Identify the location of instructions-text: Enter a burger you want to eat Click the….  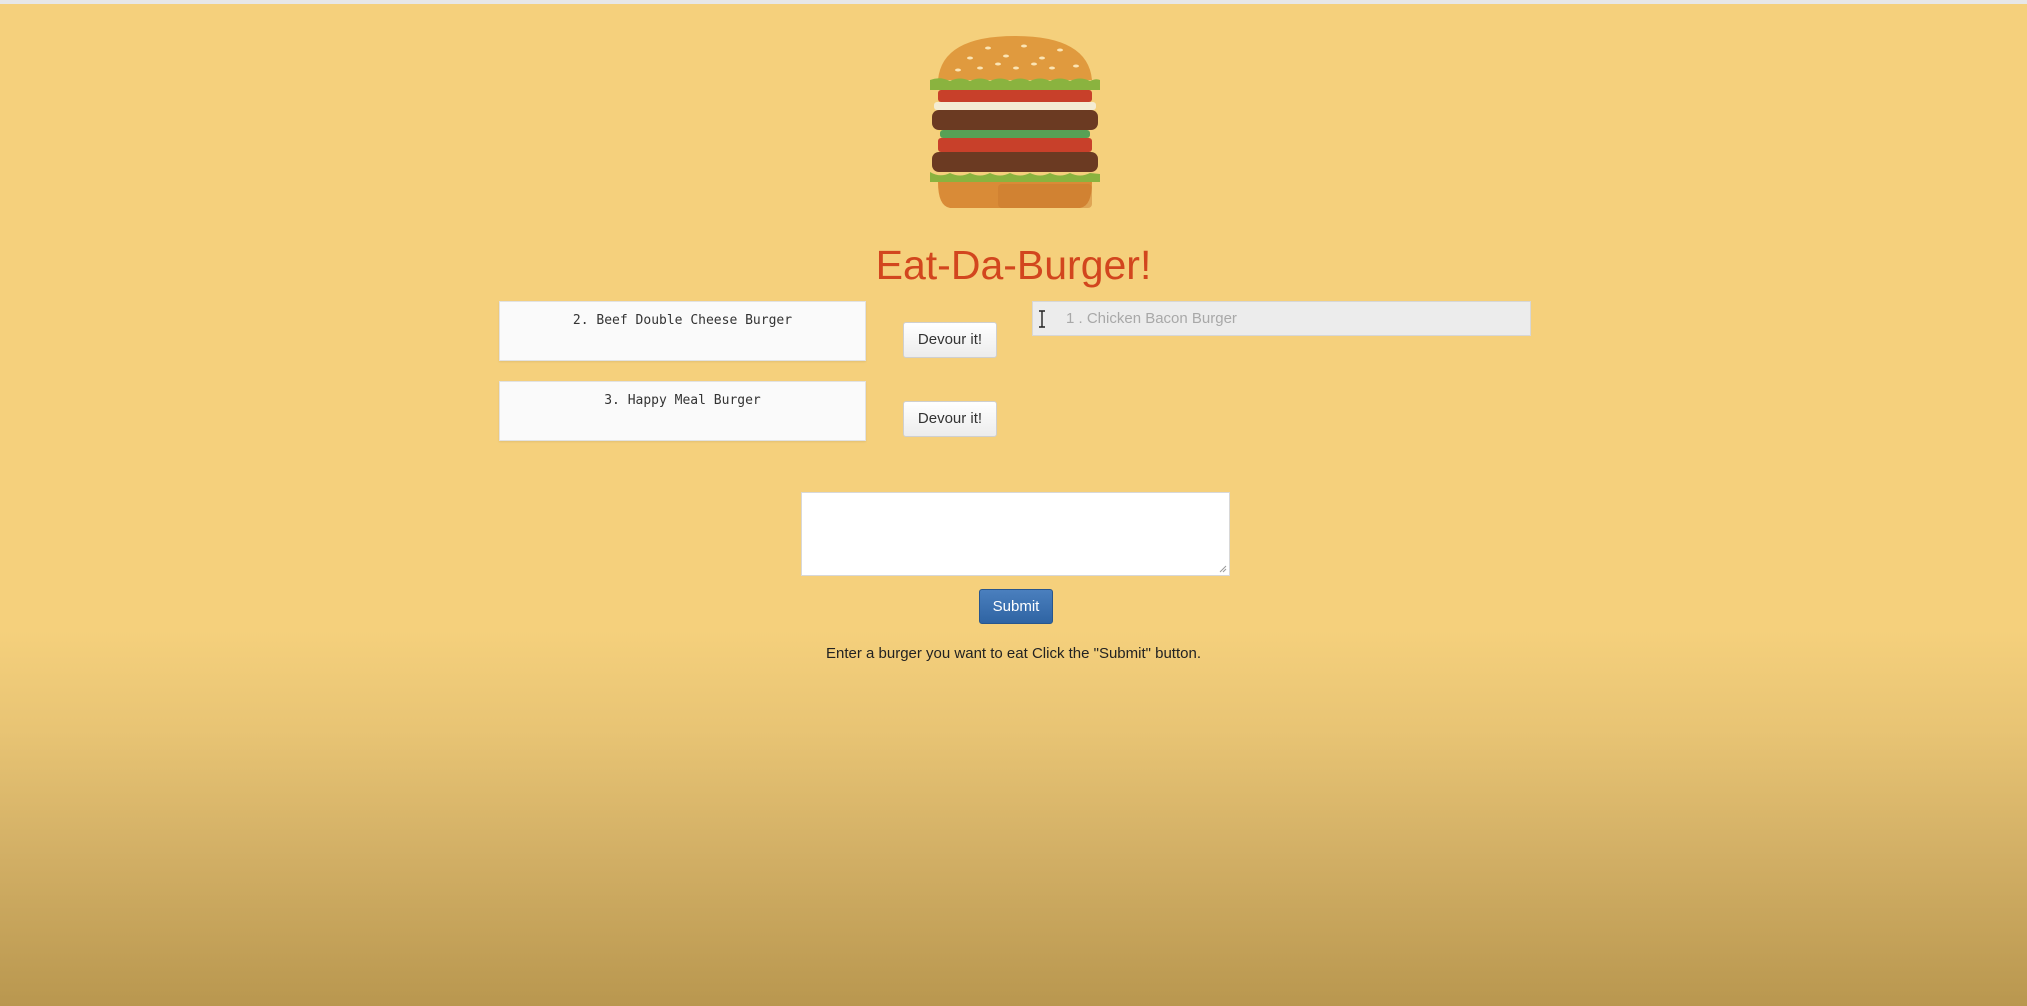
(1013, 653).